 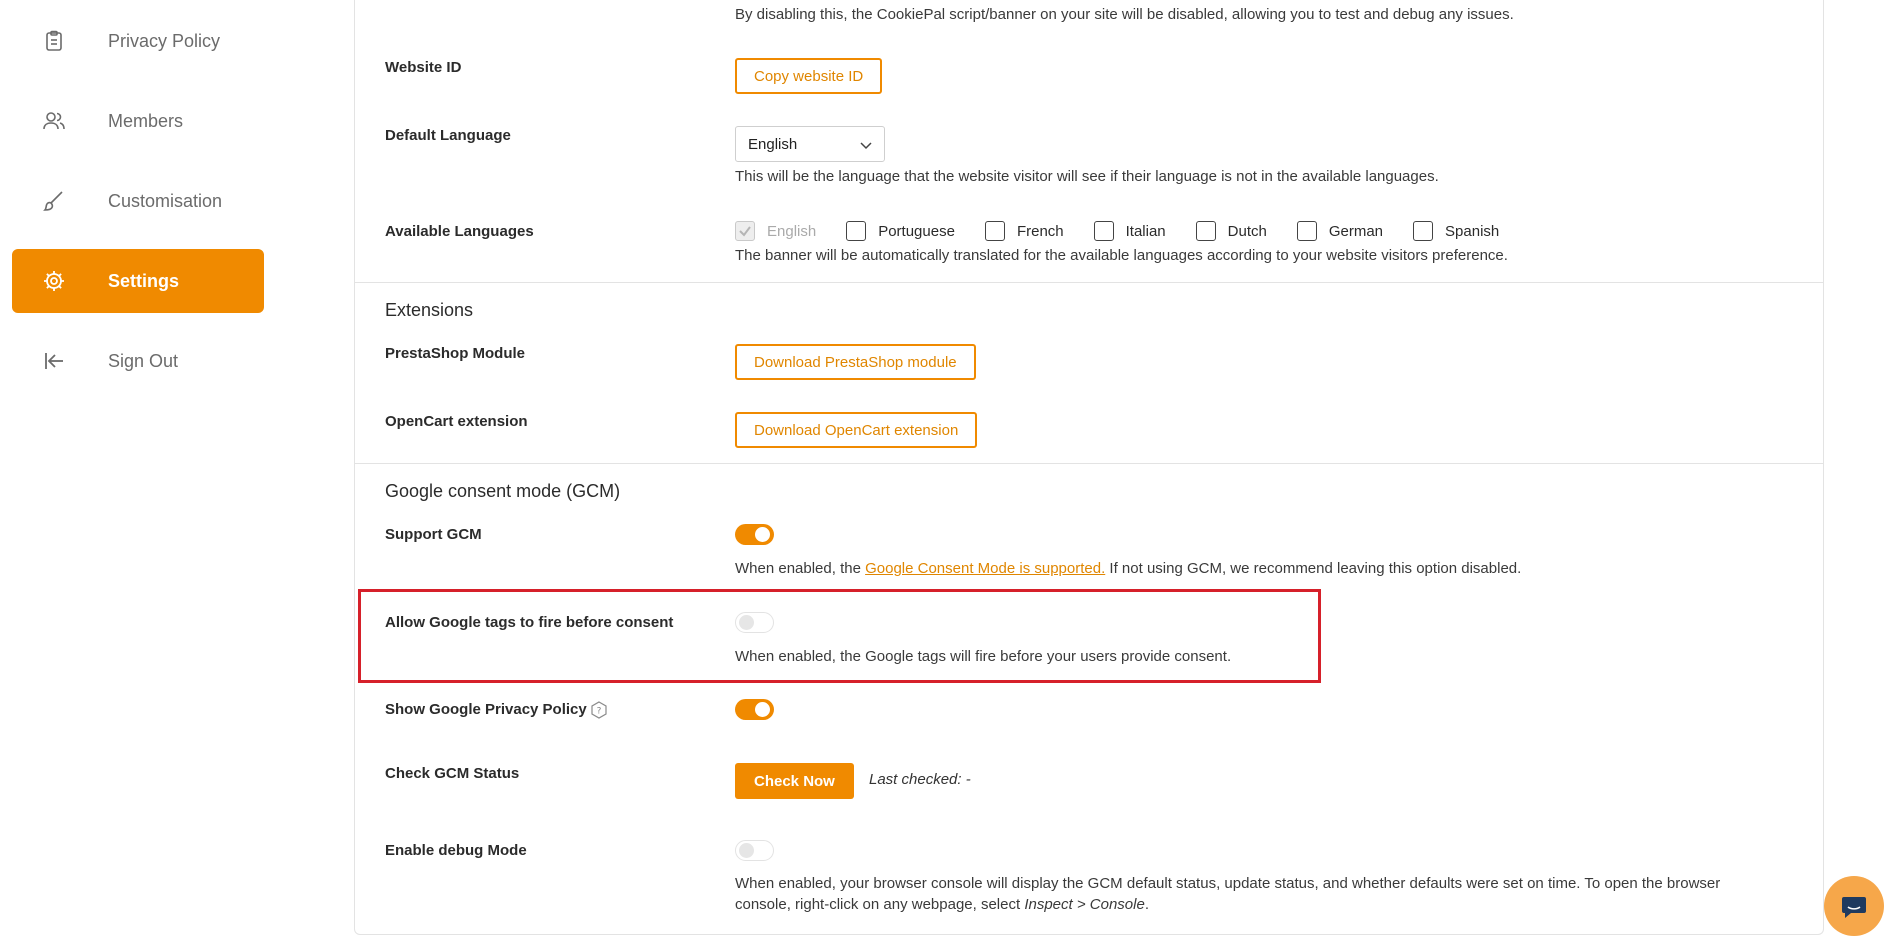 I want to click on debug-mode-label: Enable debug Mode, so click(x=456, y=850).